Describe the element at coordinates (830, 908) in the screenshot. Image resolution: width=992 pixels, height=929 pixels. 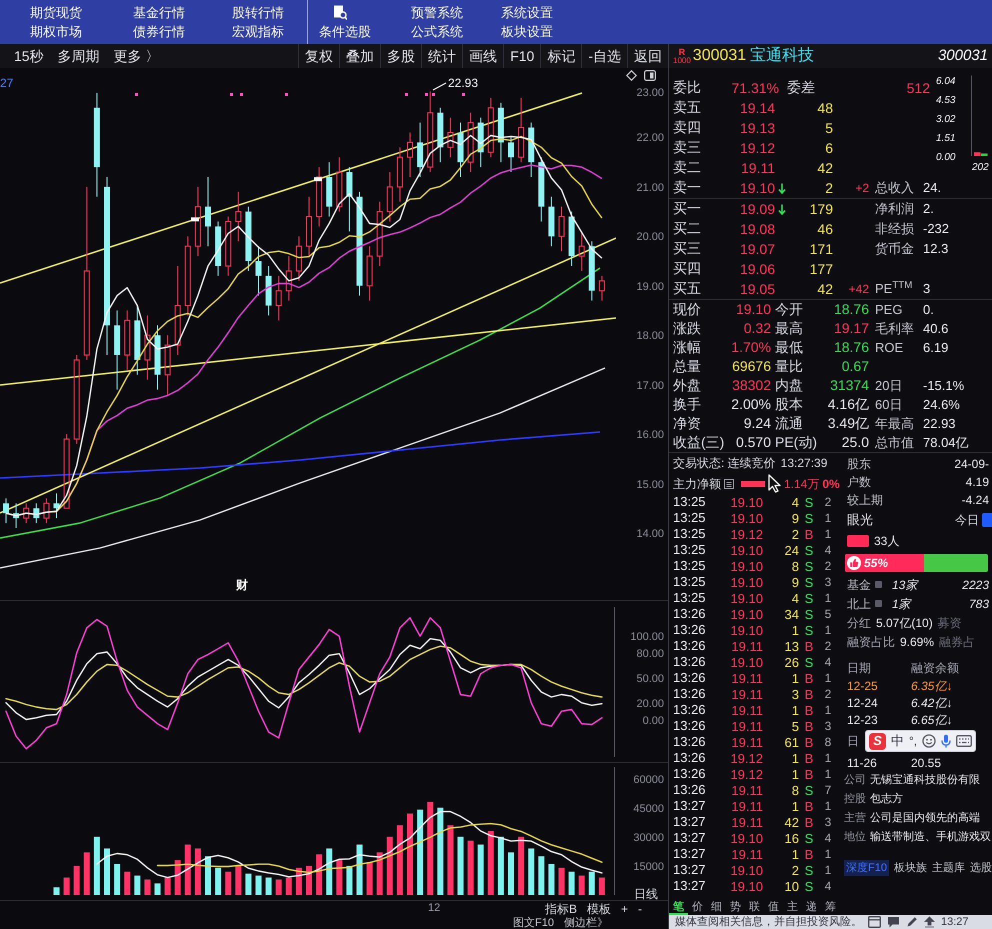
I see `tick-tab: 筹` at that location.